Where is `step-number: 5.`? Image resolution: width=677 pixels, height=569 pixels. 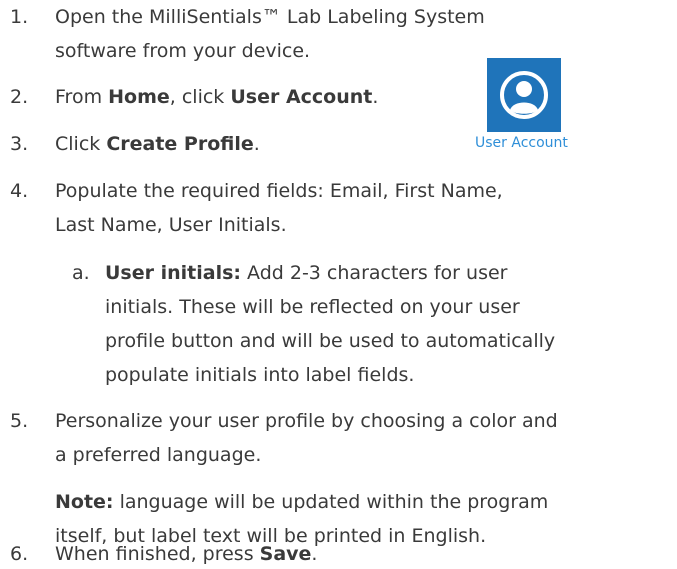
step-number: 5. is located at coordinates (19, 421).